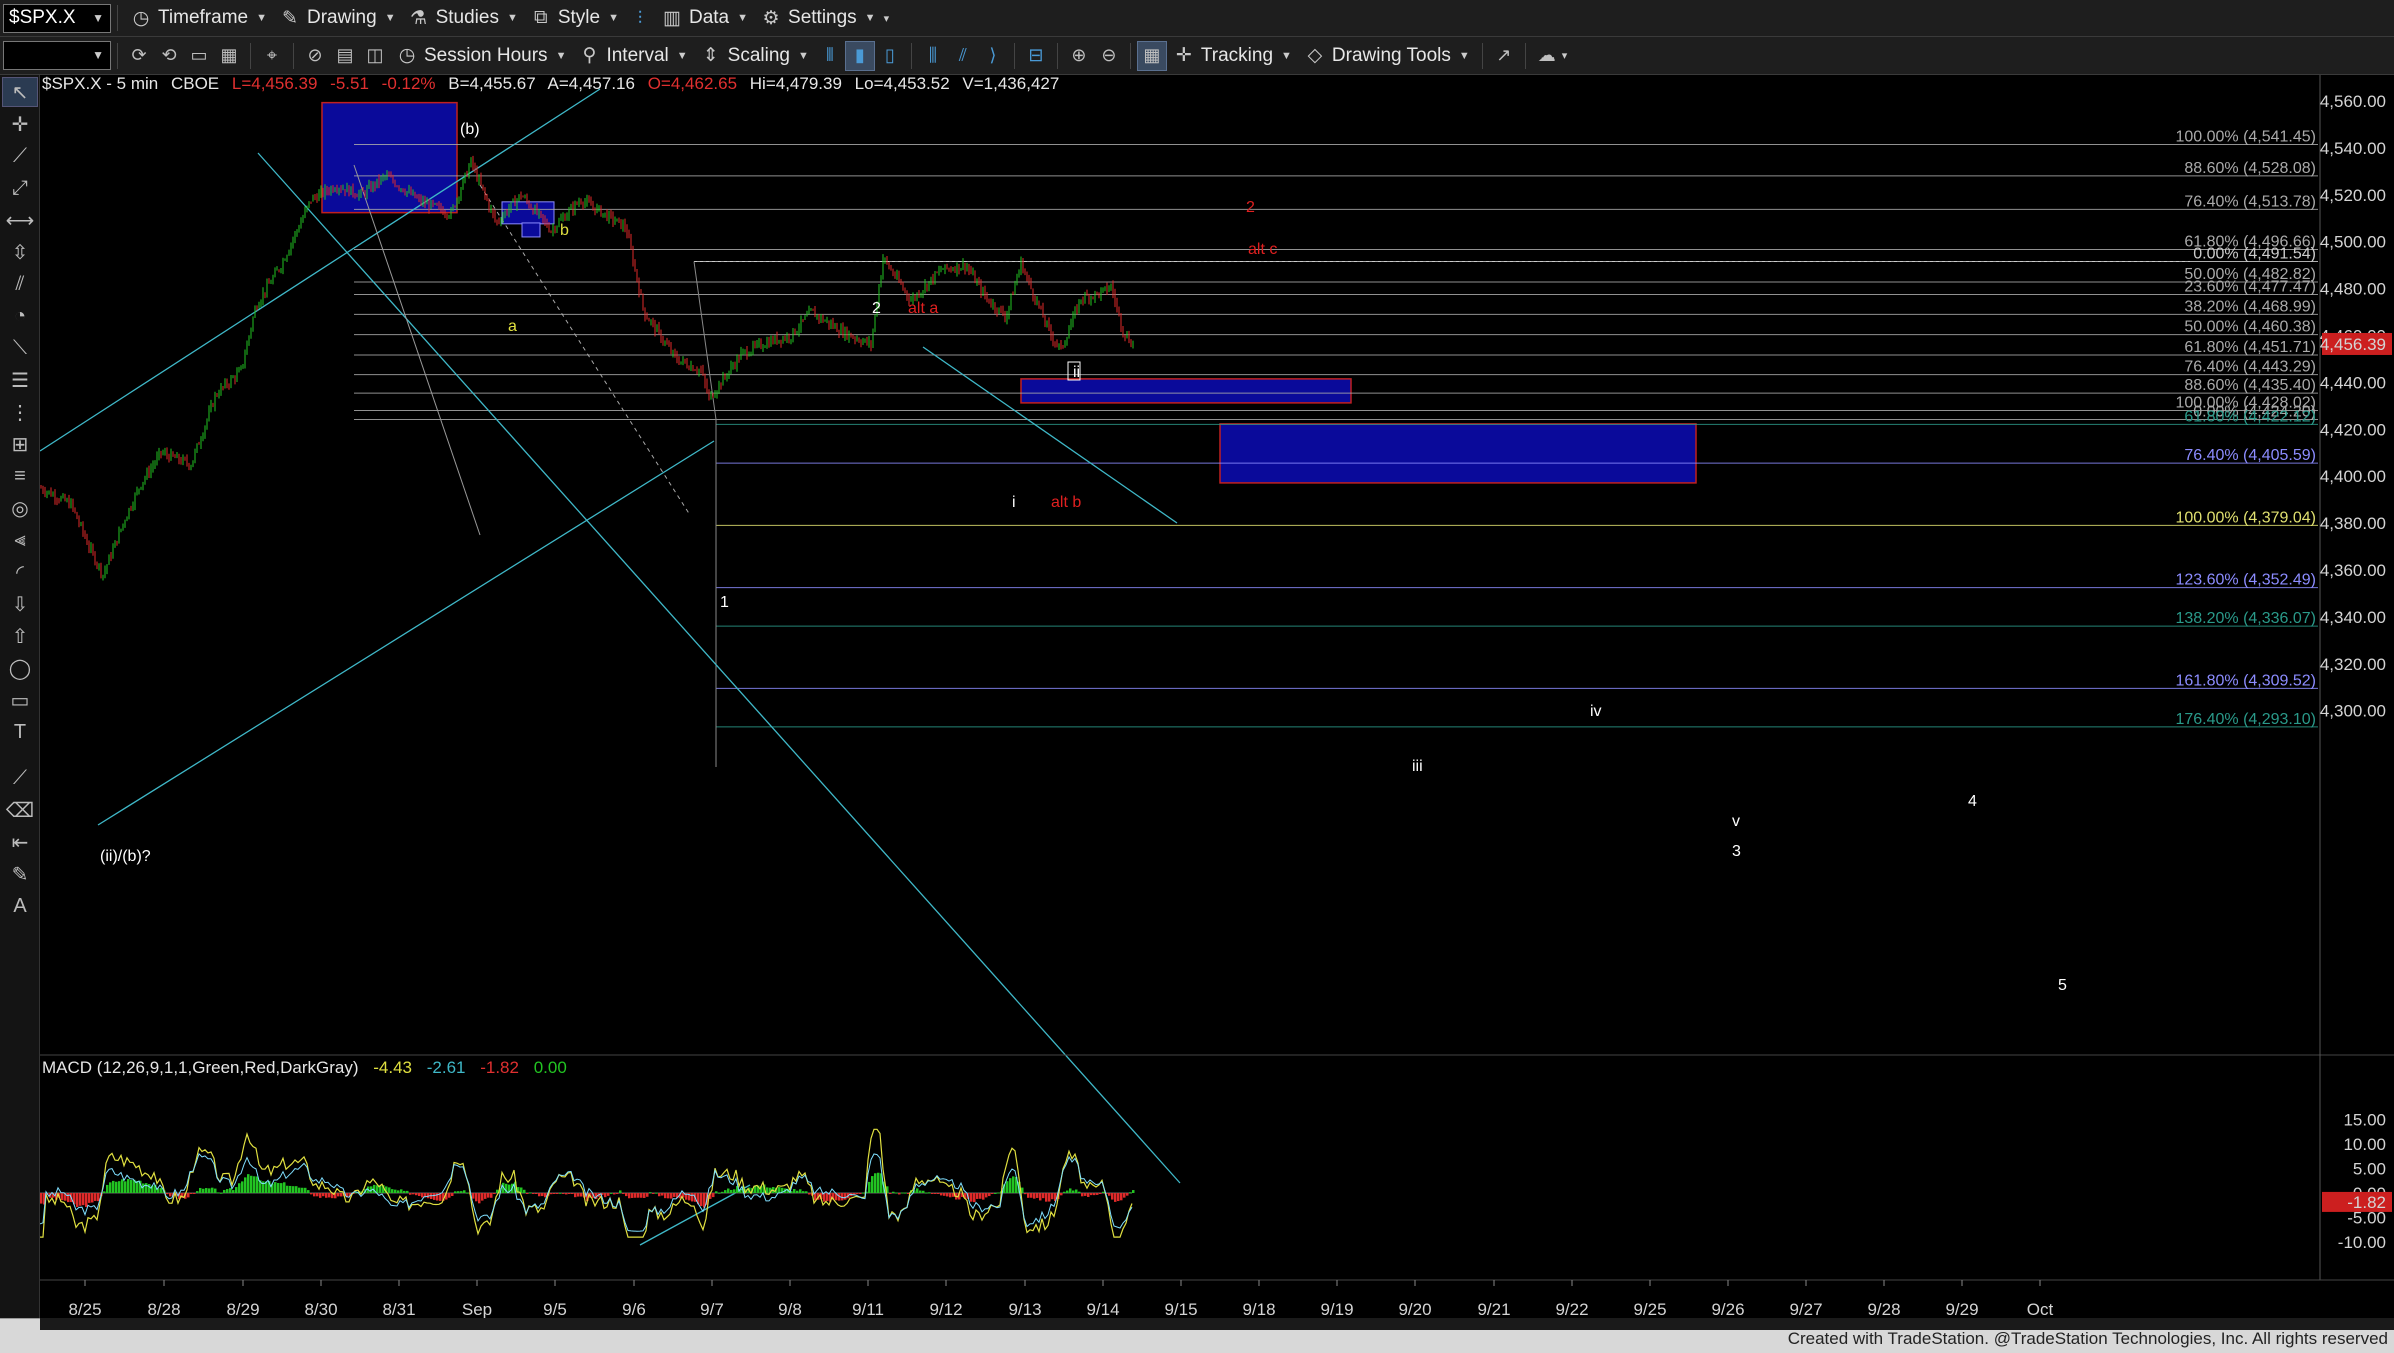 This screenshot has height=1353, width=2394. I want to click on cloud-icon: ☁, so click(1547, 56).